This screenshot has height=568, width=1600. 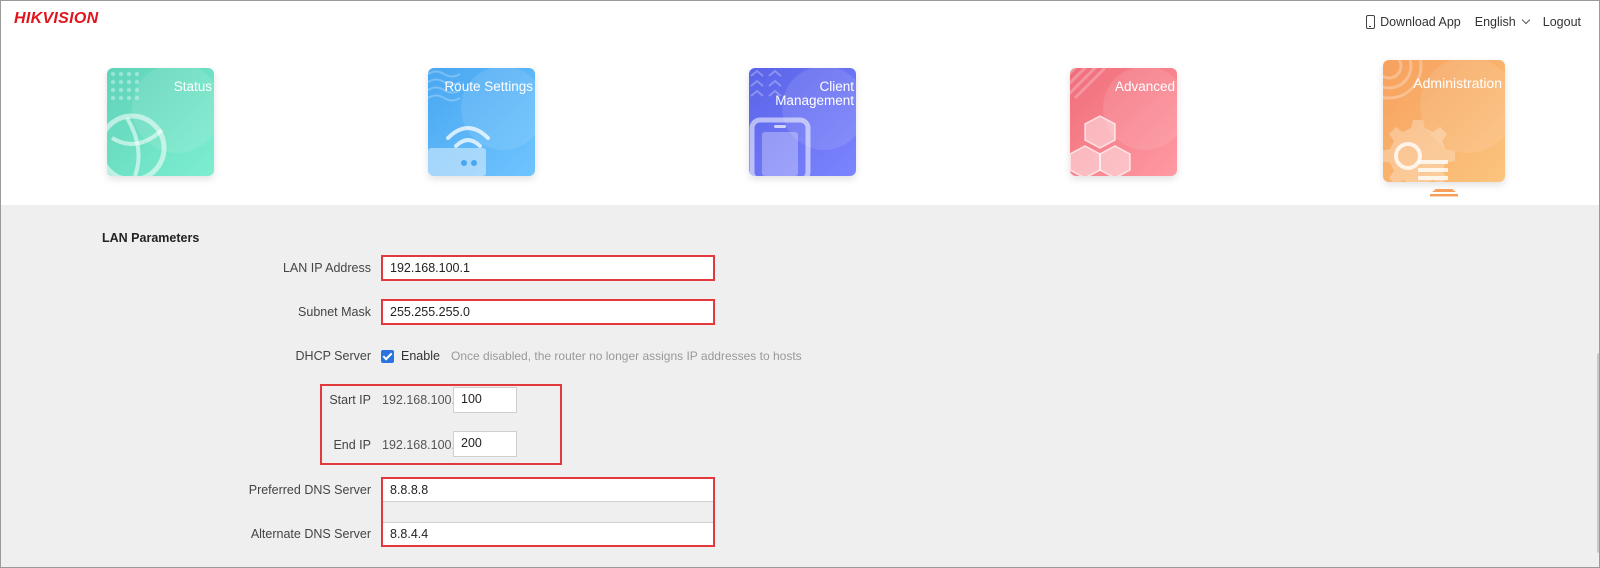 I want to click on module-tile-route-settings: Route Settings, so click(x=481, y=122).